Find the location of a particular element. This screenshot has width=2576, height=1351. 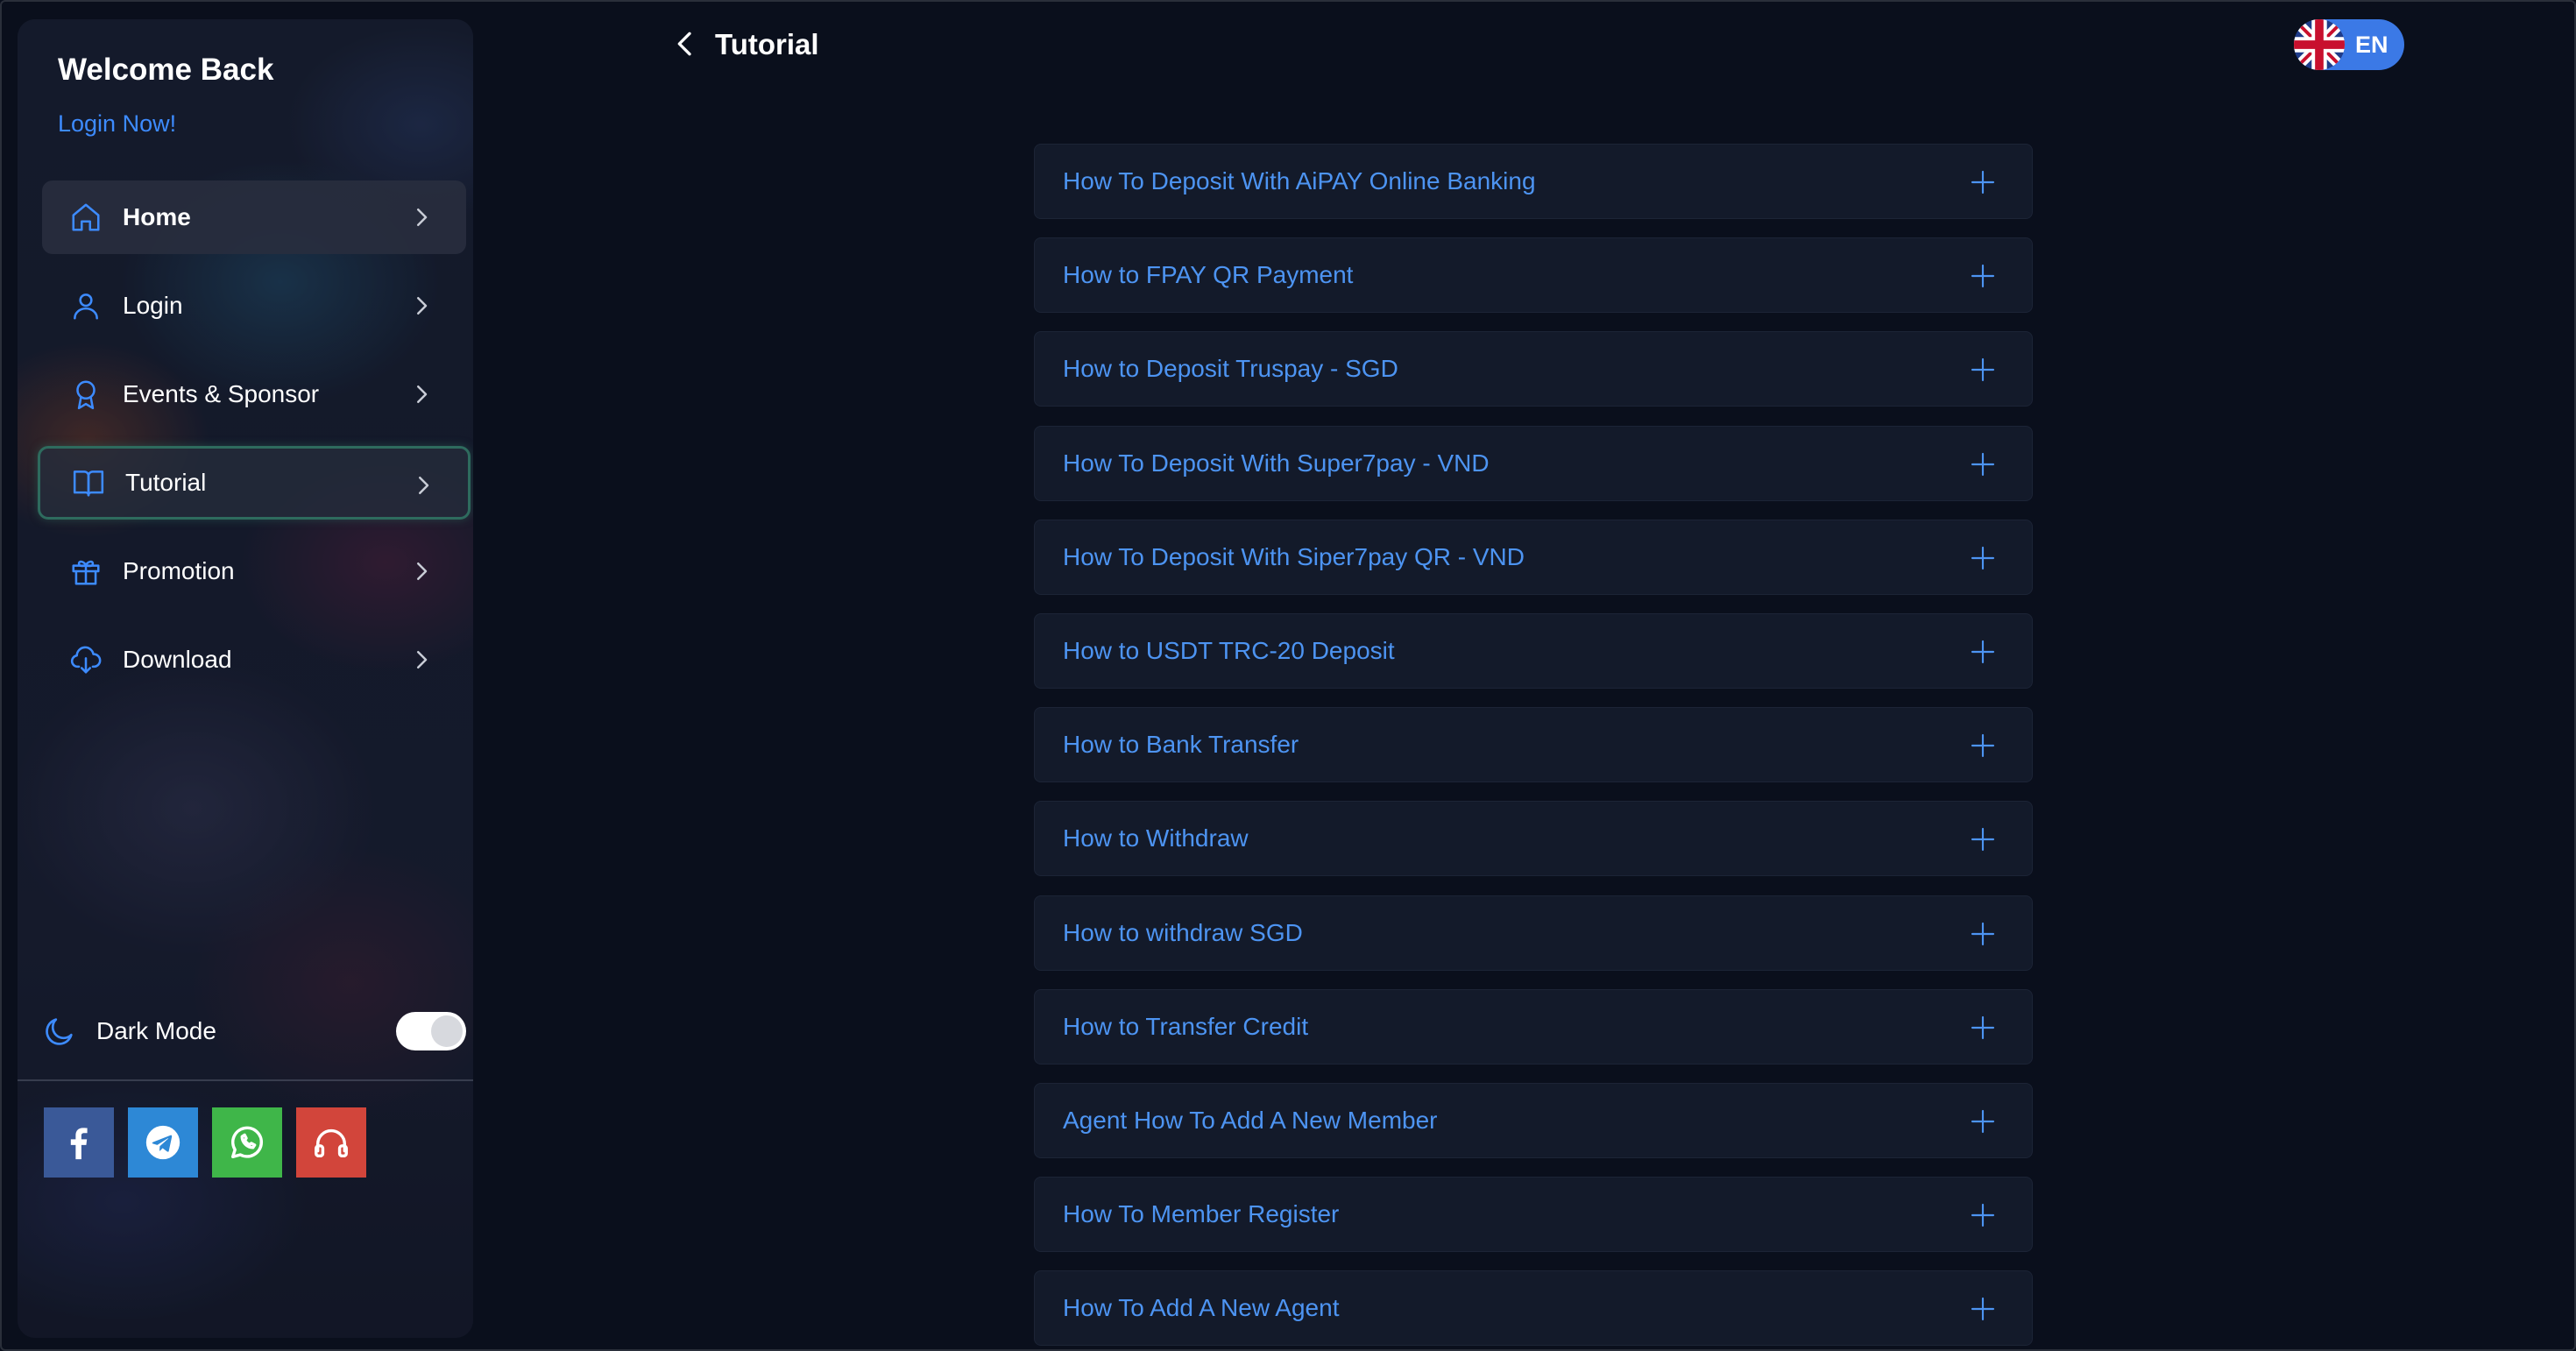

tutorial-item: How To Deposit With AiPAY Online Banking is located at coordinates (1533, 181).